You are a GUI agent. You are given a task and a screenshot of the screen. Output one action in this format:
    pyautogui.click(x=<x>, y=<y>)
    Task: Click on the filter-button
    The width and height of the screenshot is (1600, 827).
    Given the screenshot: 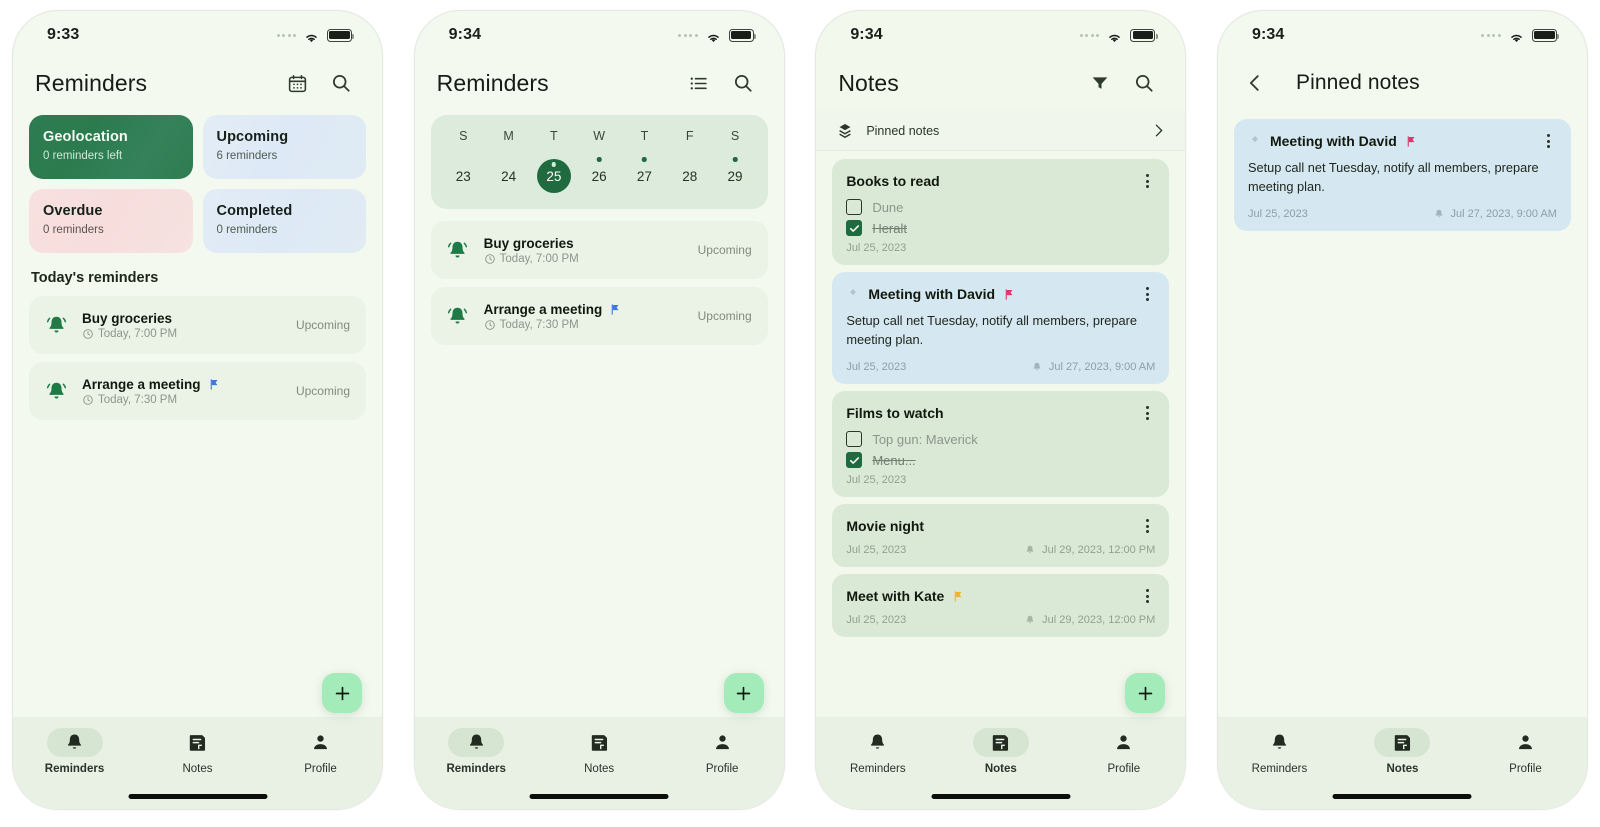 What is the action you would take?
    pyautogui.click(x=1100, y=83)
    